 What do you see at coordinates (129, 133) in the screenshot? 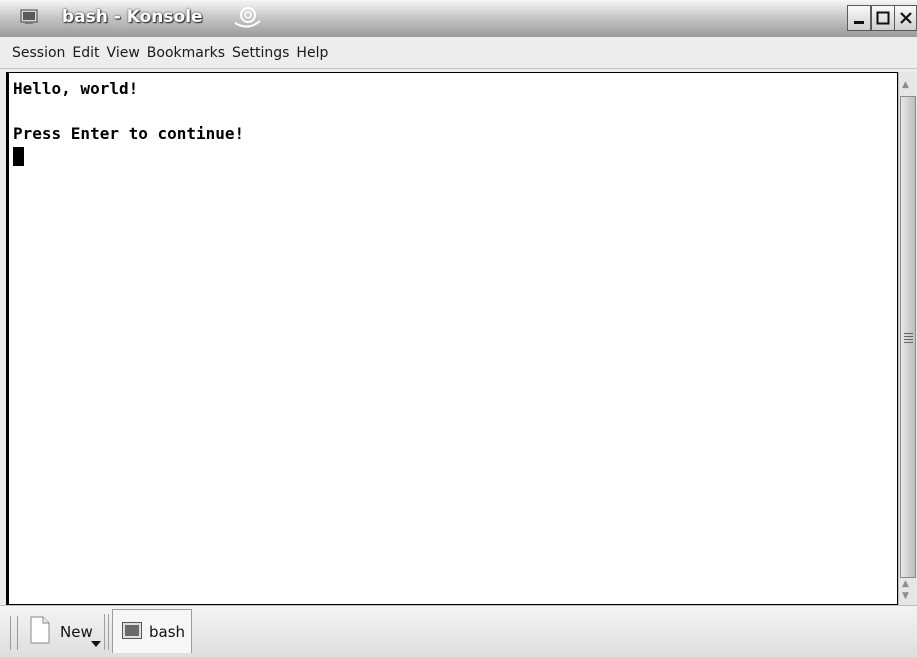
I see `terminal-line: Press Enter to continue!` at bounding box center [129, 133].